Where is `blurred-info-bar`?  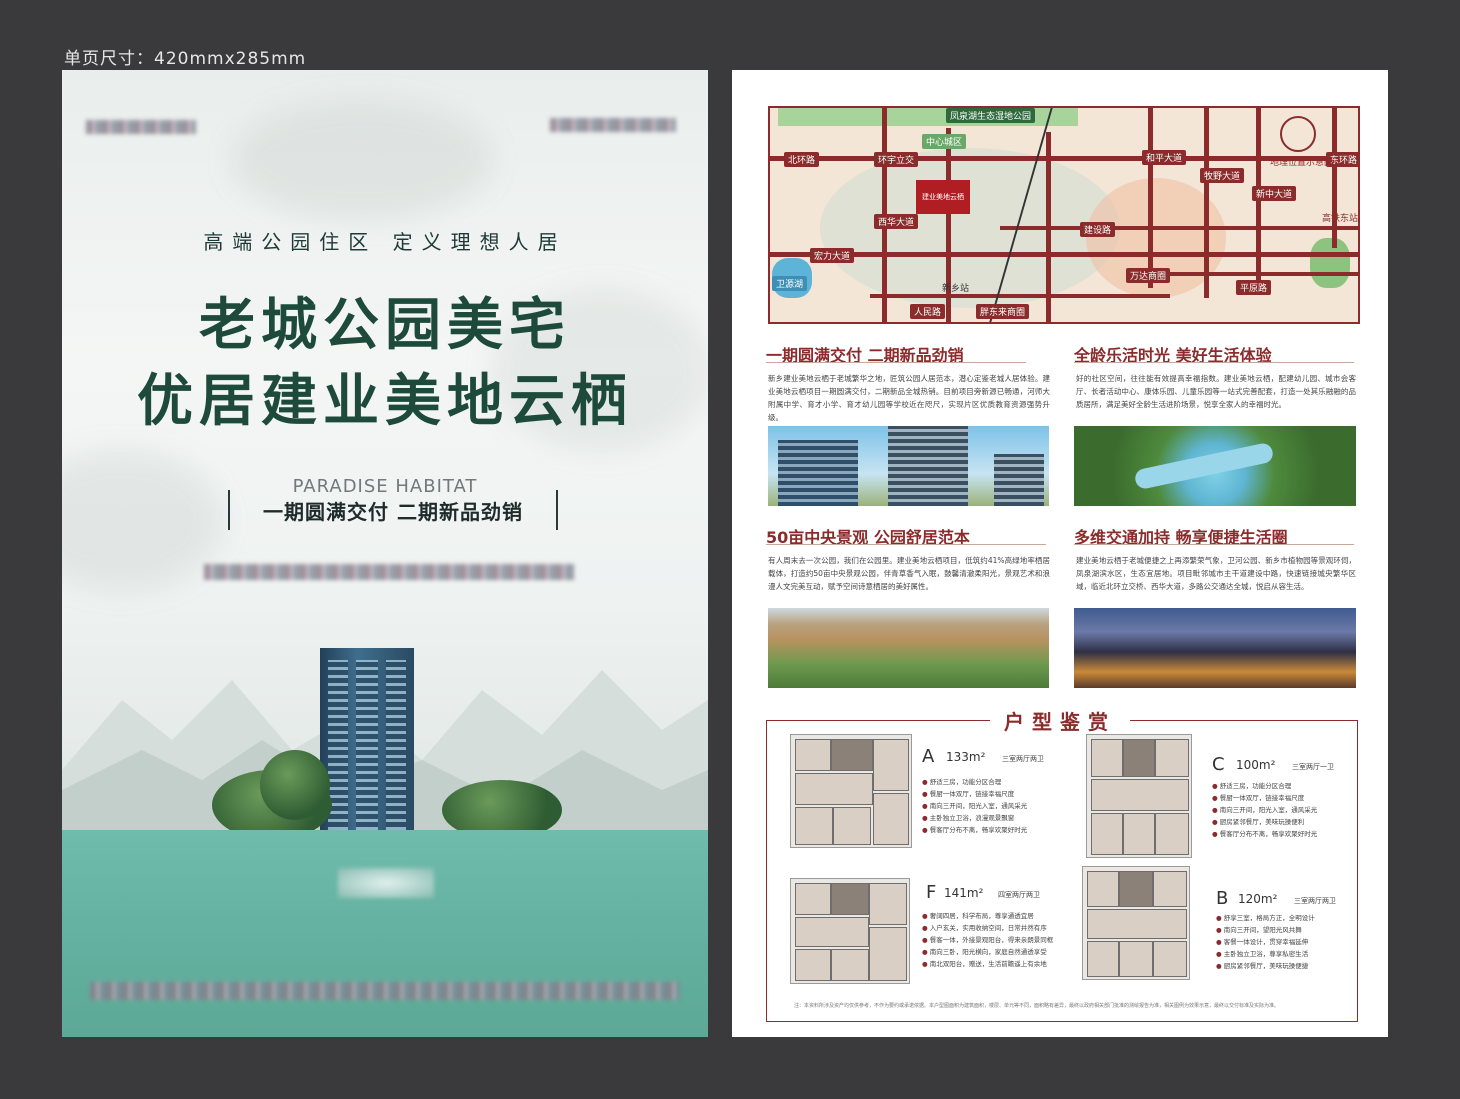 blurred-info-bar is located at coordinates (389, 572).